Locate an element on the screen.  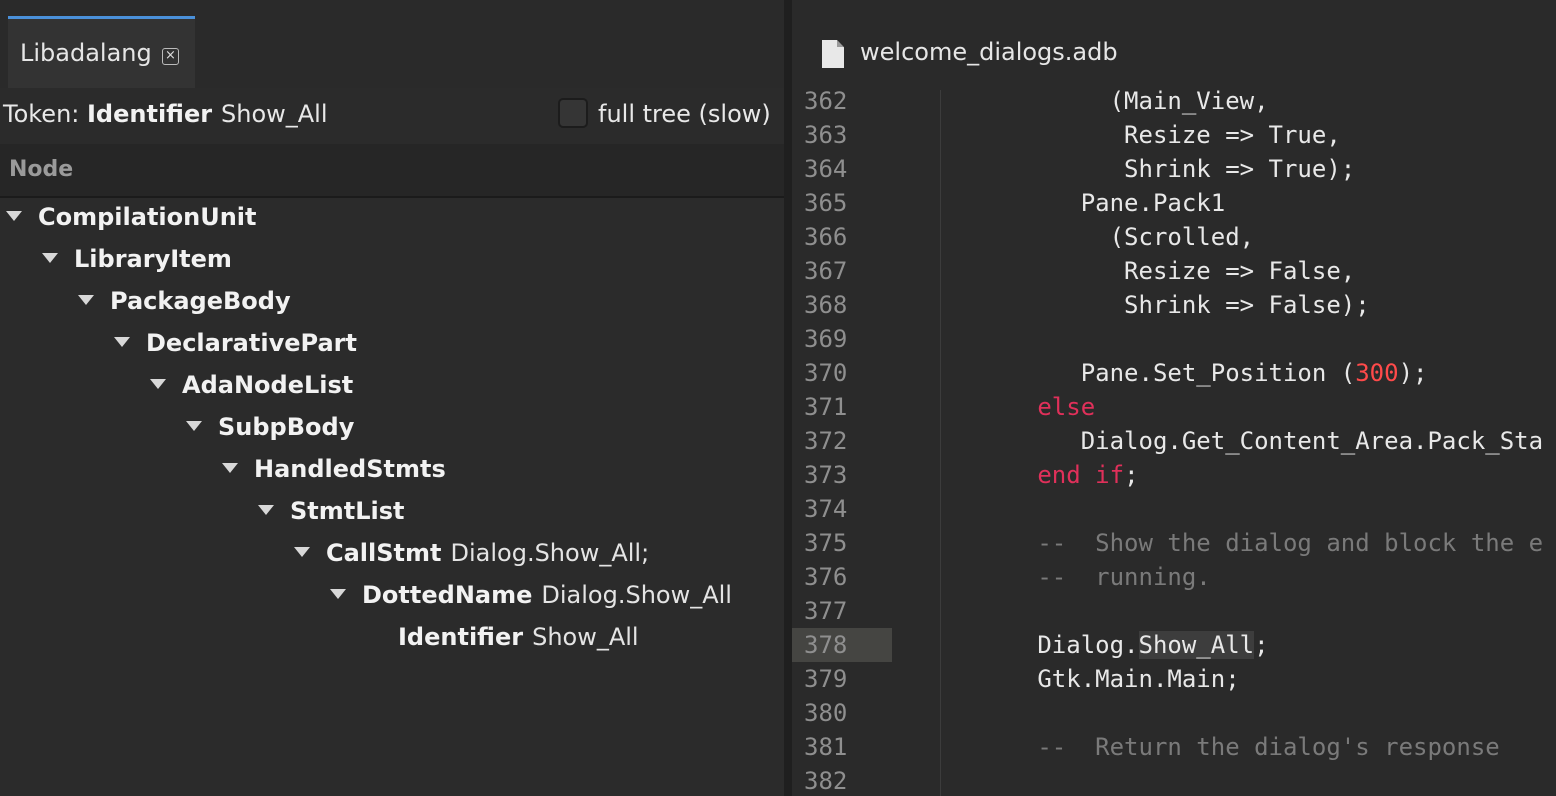
line-number: 366 is located at coordinates (826, 237).